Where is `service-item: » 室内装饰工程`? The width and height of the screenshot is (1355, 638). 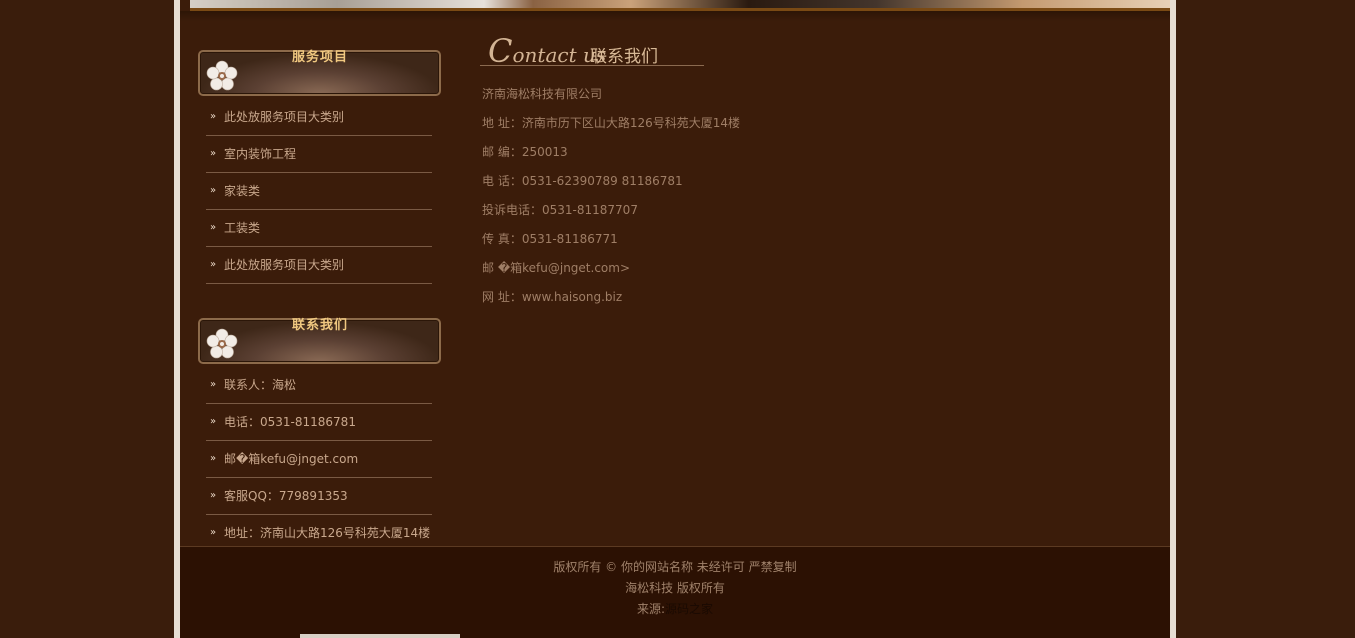
service-item: » 室内装饰工程 is located at coordinates (319, 154).